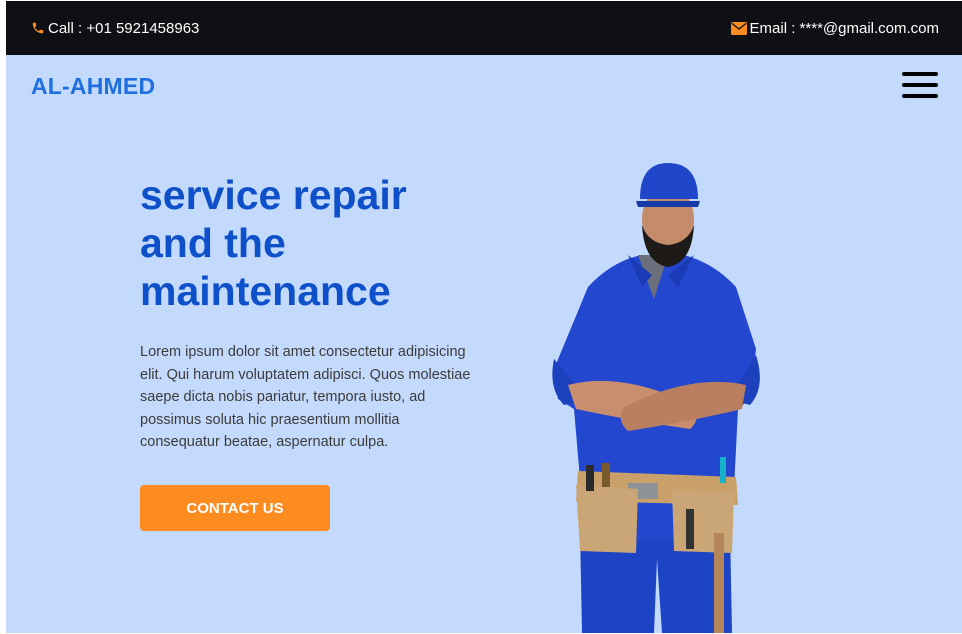  Describe the element at coordinates (38, 28) in the screenshot. I see `phone-icon` at that location.